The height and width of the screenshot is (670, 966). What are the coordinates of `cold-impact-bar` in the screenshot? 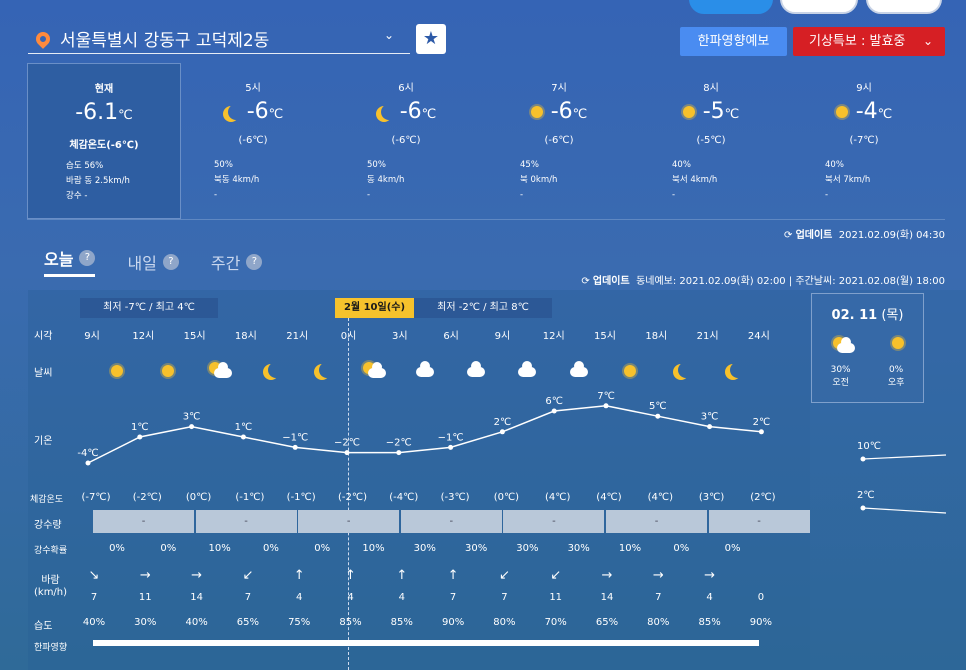 It's located at (426, 643).